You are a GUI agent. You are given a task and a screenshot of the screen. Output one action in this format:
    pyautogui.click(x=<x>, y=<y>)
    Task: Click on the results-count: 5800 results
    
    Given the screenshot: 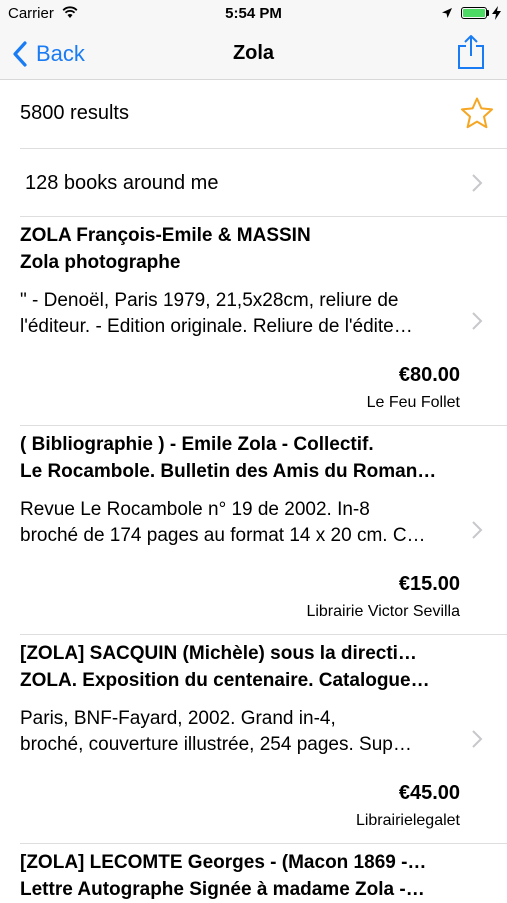 What is the action you would take?
    pyautogui.click(x=74, y=113)
    